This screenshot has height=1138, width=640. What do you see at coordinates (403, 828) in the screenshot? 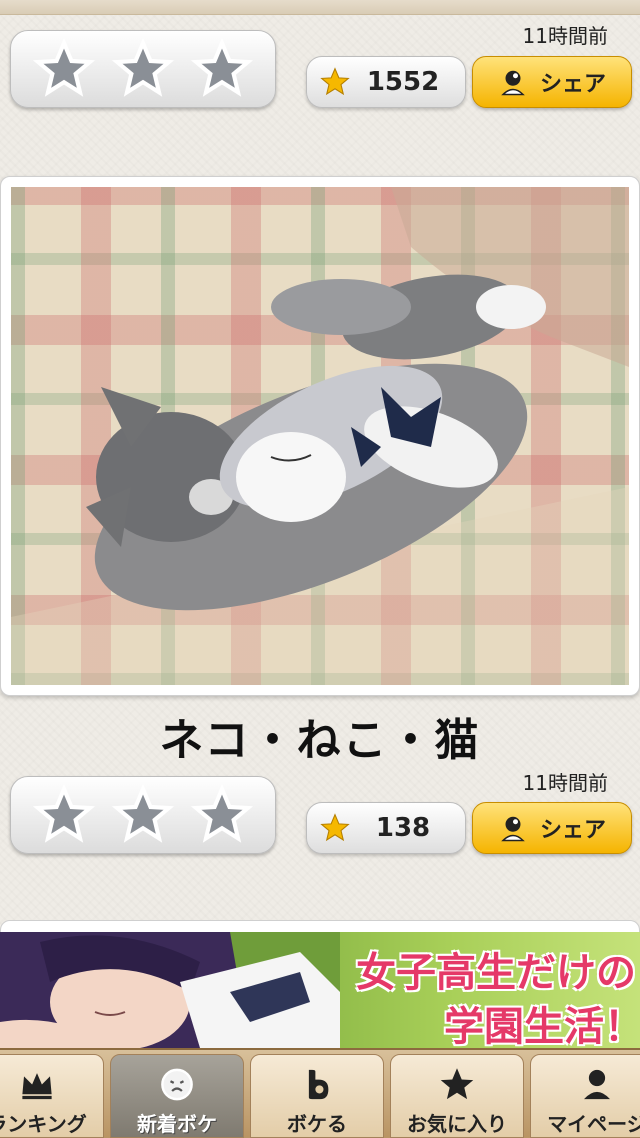
I see `star-count: 138` at bounding box center [403, 828].